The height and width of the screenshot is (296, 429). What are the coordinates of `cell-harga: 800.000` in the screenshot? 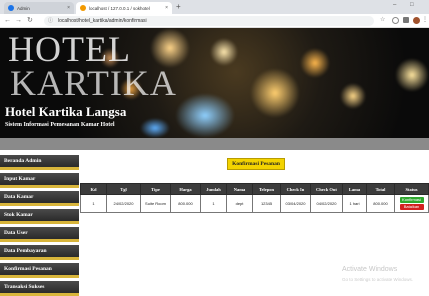 It's located at (185, 203).